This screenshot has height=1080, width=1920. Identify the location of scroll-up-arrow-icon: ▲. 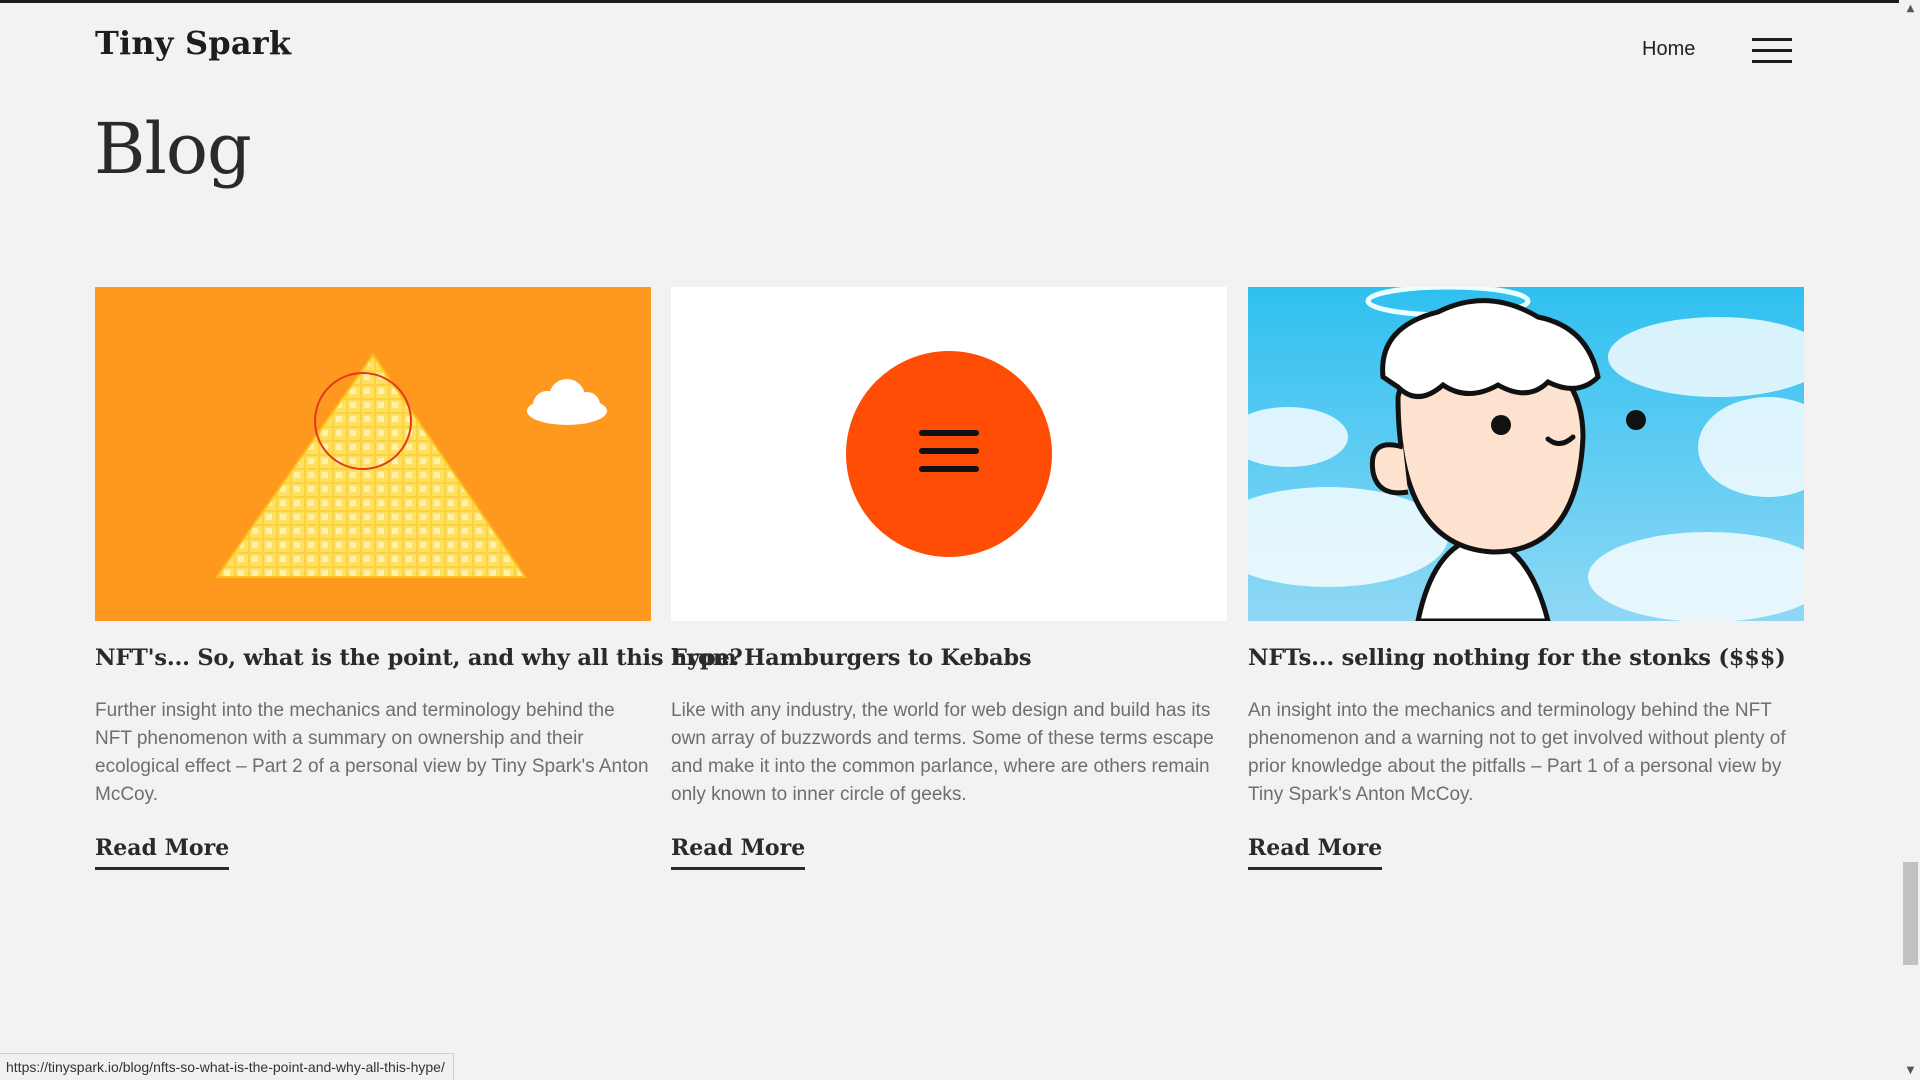
(1910, 8).